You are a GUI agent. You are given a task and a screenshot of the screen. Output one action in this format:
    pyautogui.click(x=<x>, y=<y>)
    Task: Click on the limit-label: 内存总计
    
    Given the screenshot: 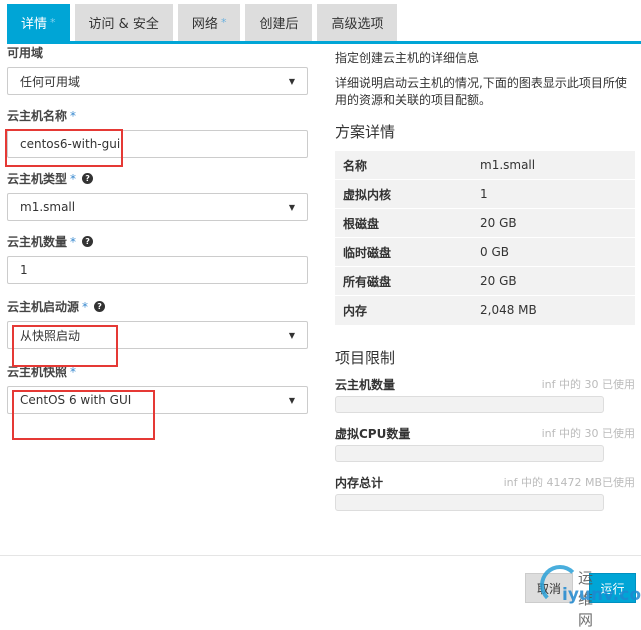 What is the action you would take?
    pyautogui.click(x=359, y=482)
    